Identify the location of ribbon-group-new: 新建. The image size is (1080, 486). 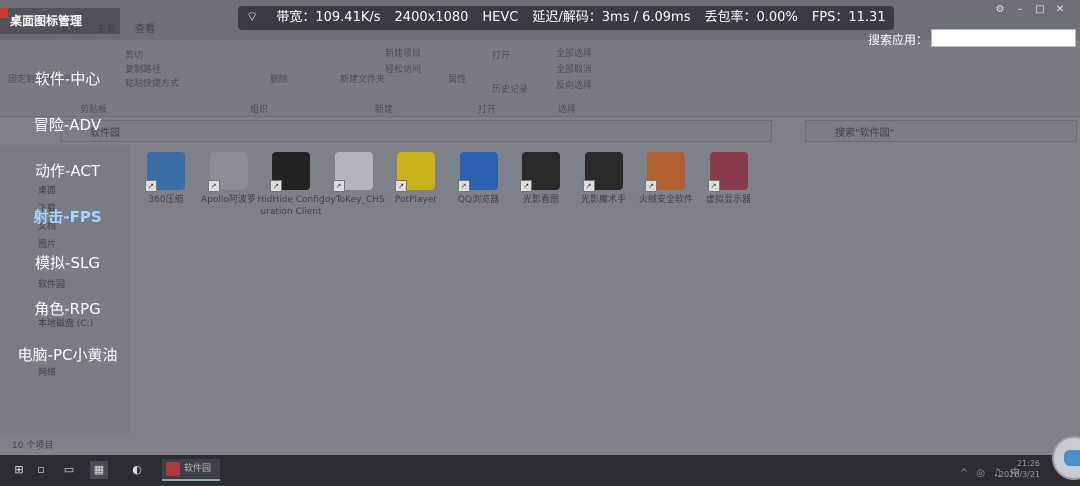
(384, 110).